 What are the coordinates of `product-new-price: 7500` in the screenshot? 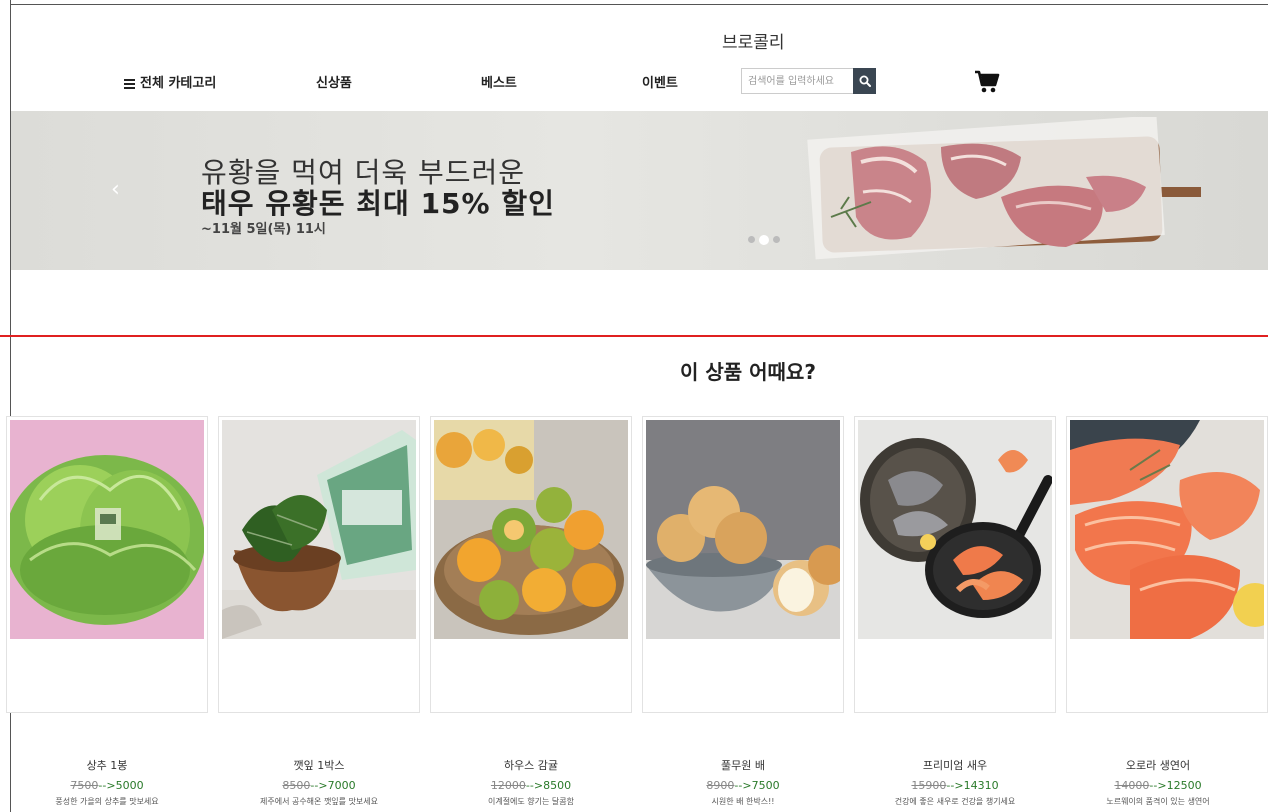 It's located at (765, 785).